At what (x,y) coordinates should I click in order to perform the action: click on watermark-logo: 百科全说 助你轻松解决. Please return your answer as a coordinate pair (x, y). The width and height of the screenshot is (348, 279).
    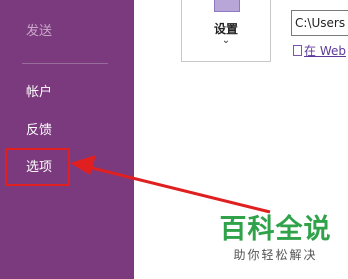
    Looking at the image, I should click on (275, 244).